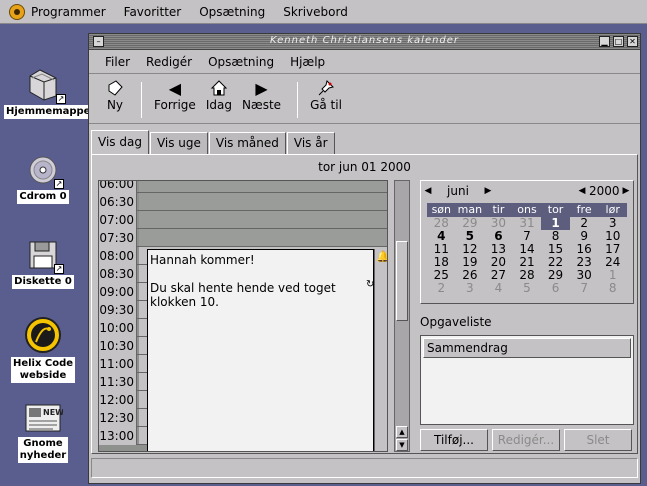 This screenshot has height=486, width=647. I want to click on today-button: Idag, so click(219, 95).